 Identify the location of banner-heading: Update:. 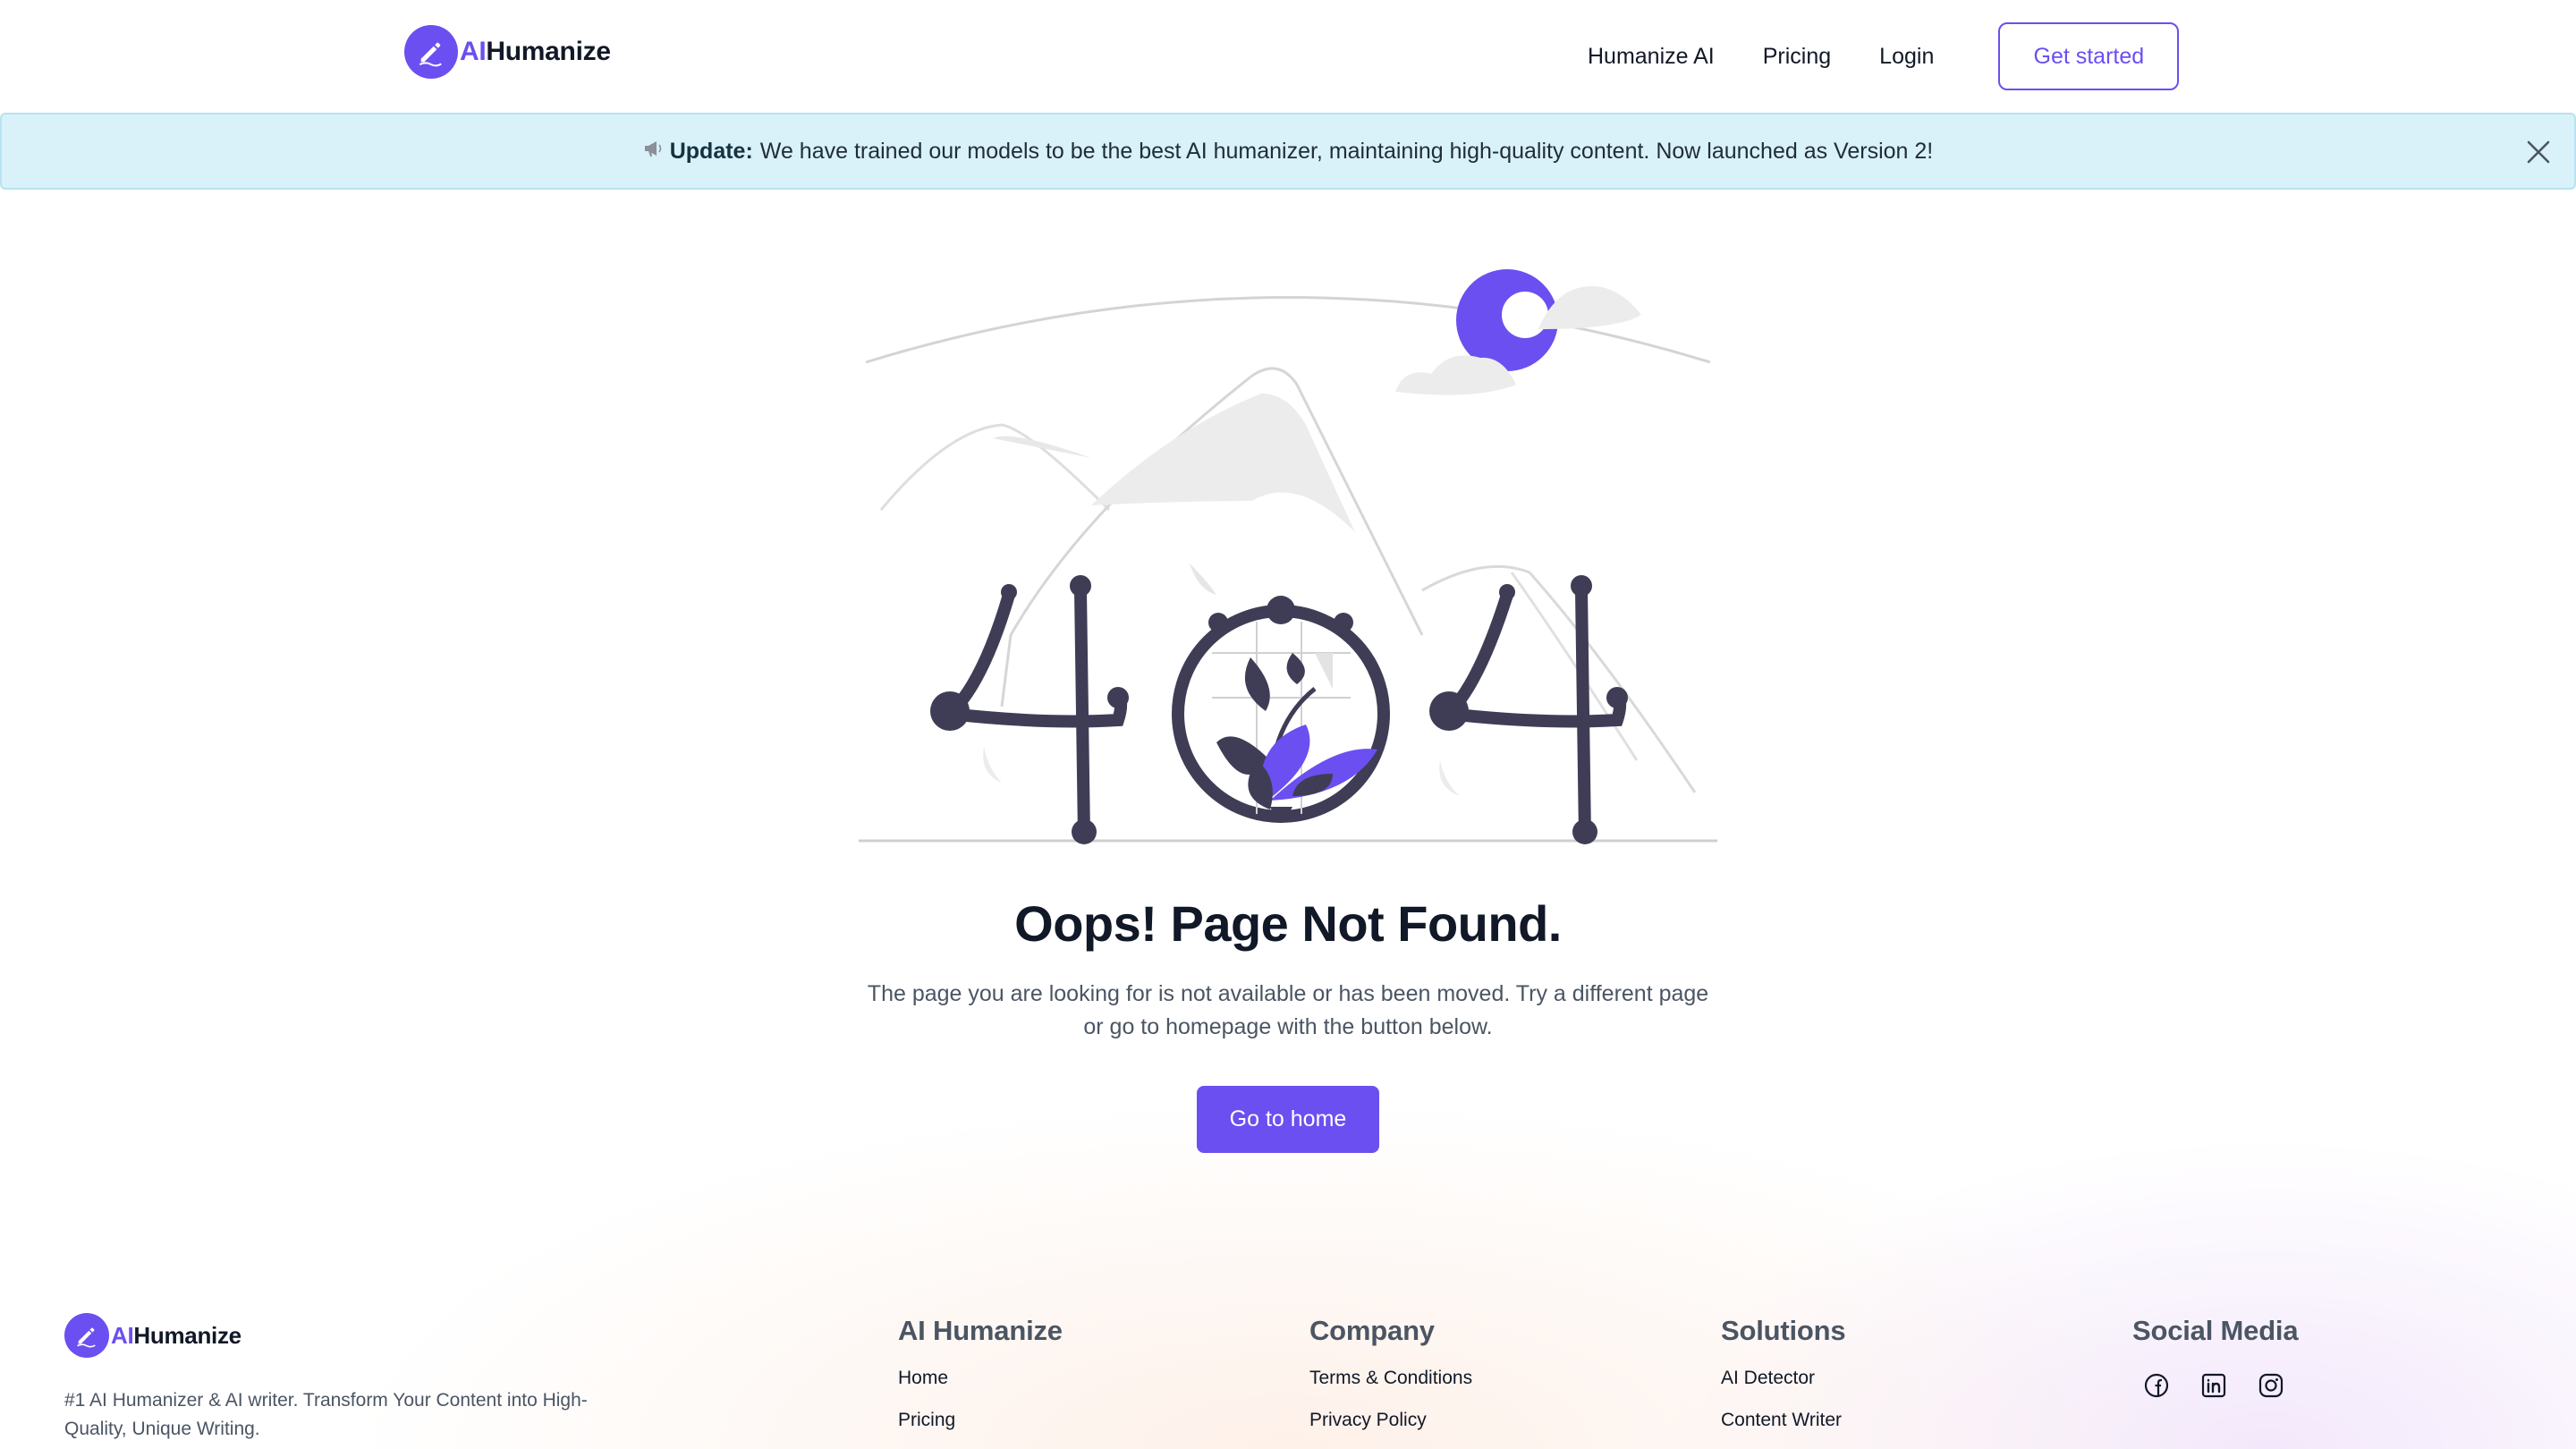
(711, 151).